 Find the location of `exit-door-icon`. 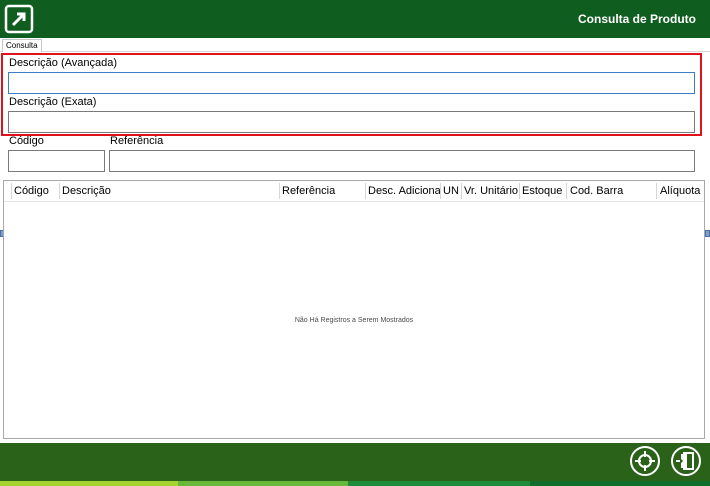

exit-door-icon is located at coordinates (685, 461).